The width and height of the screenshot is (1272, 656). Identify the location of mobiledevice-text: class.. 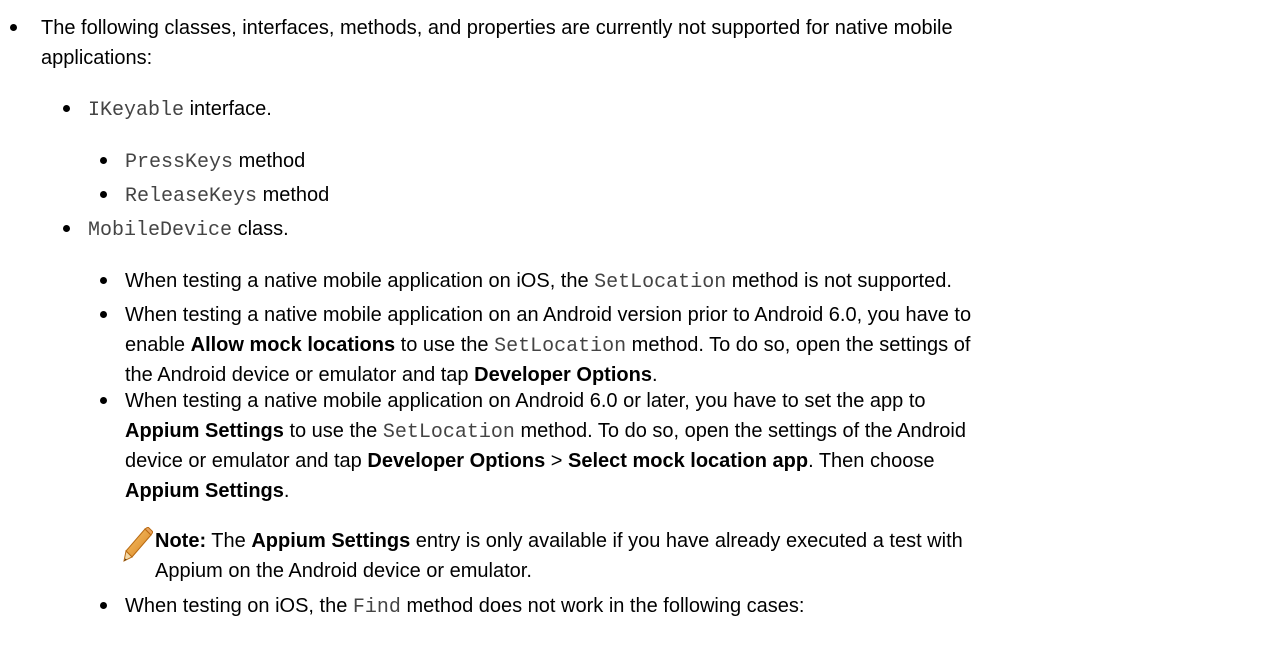
(260, 229).